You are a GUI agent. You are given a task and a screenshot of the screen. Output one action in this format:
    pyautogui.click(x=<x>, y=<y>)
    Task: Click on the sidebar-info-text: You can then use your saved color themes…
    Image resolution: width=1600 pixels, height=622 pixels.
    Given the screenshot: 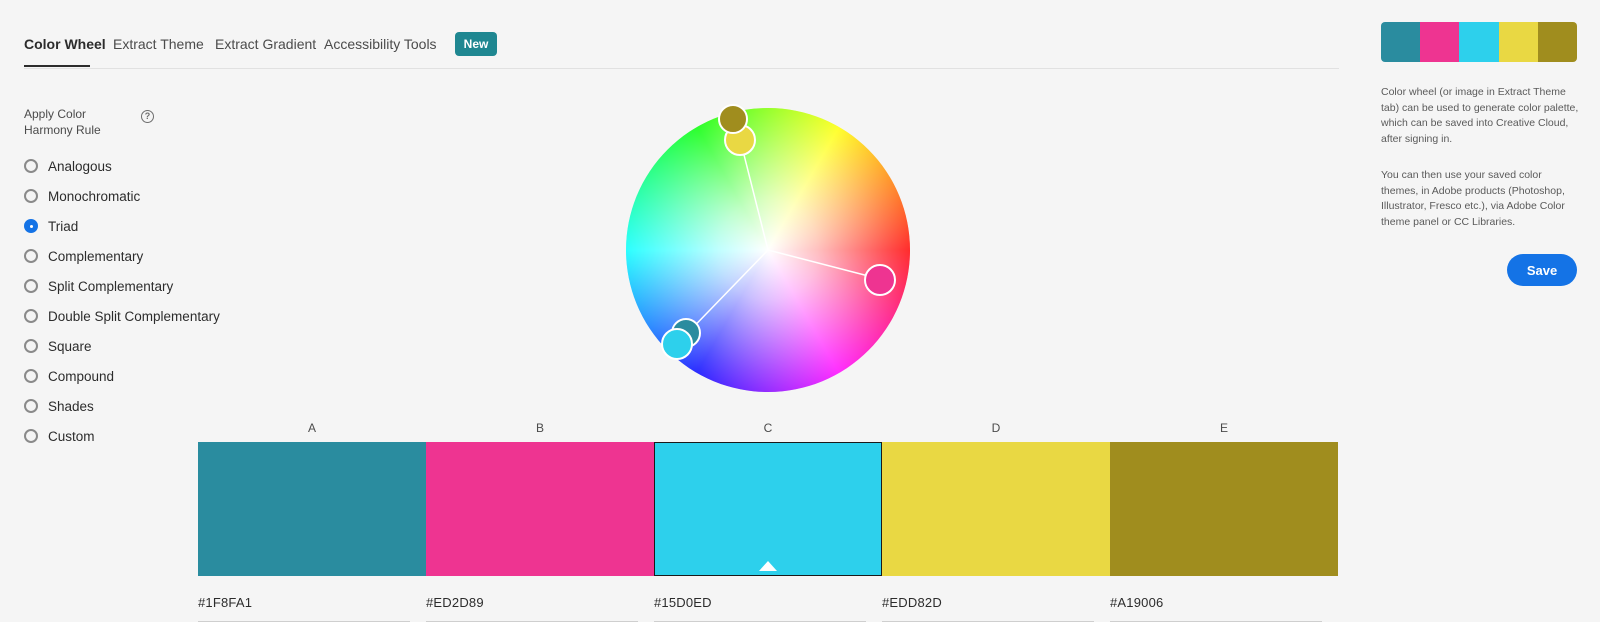 What is the action you would take?
    pyautogui.click(x=1473, y=198)
    